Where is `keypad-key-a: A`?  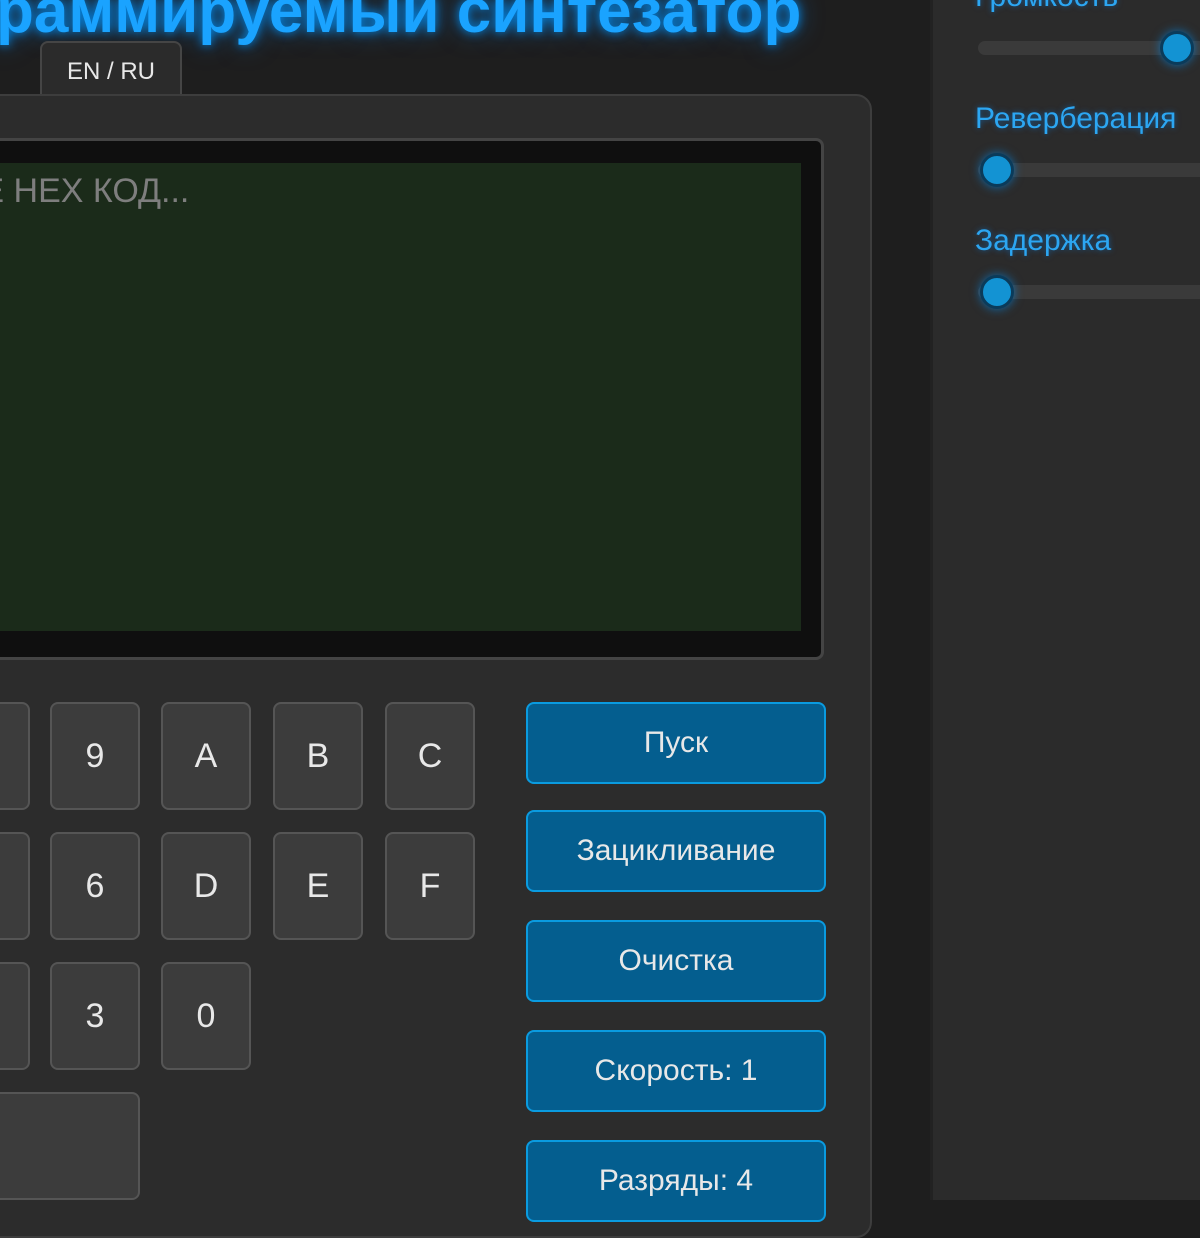 keypad-key-a: A is located at coordinates (206, 756).